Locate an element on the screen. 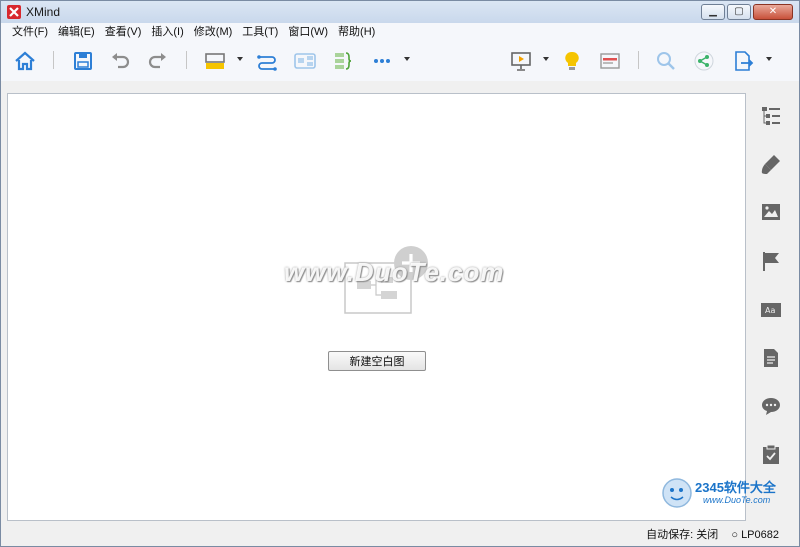  new-blank-map-button: 新建空白图 is located at coordinates (377, 361).